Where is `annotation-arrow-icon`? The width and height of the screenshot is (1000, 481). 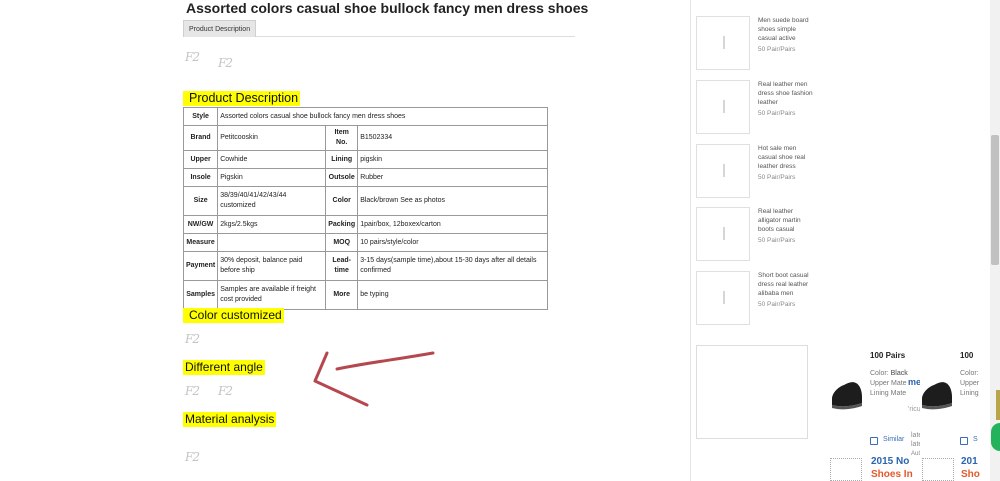
annotation-arrow-icon is located at coordinates (374, 379).